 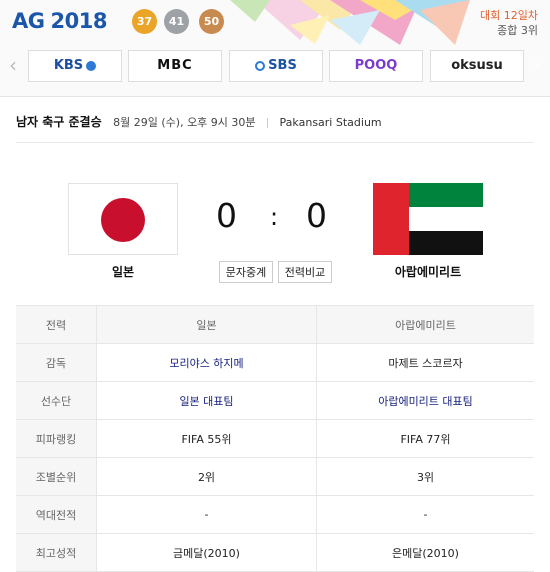 I want to click on row-label: 역대전적, so click(x=56, y=514).